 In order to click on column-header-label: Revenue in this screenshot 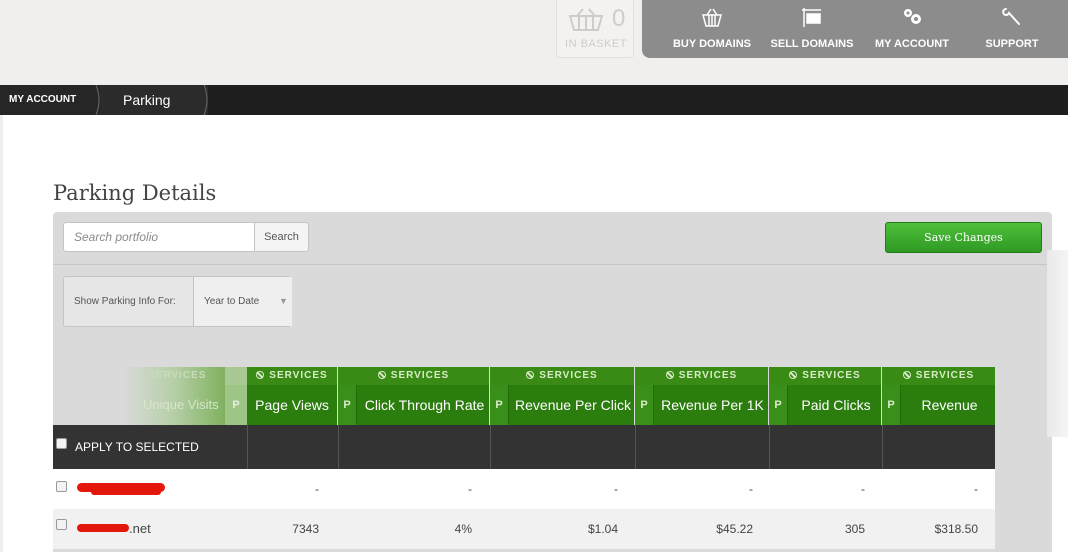, I will do `click(949, 405)`.